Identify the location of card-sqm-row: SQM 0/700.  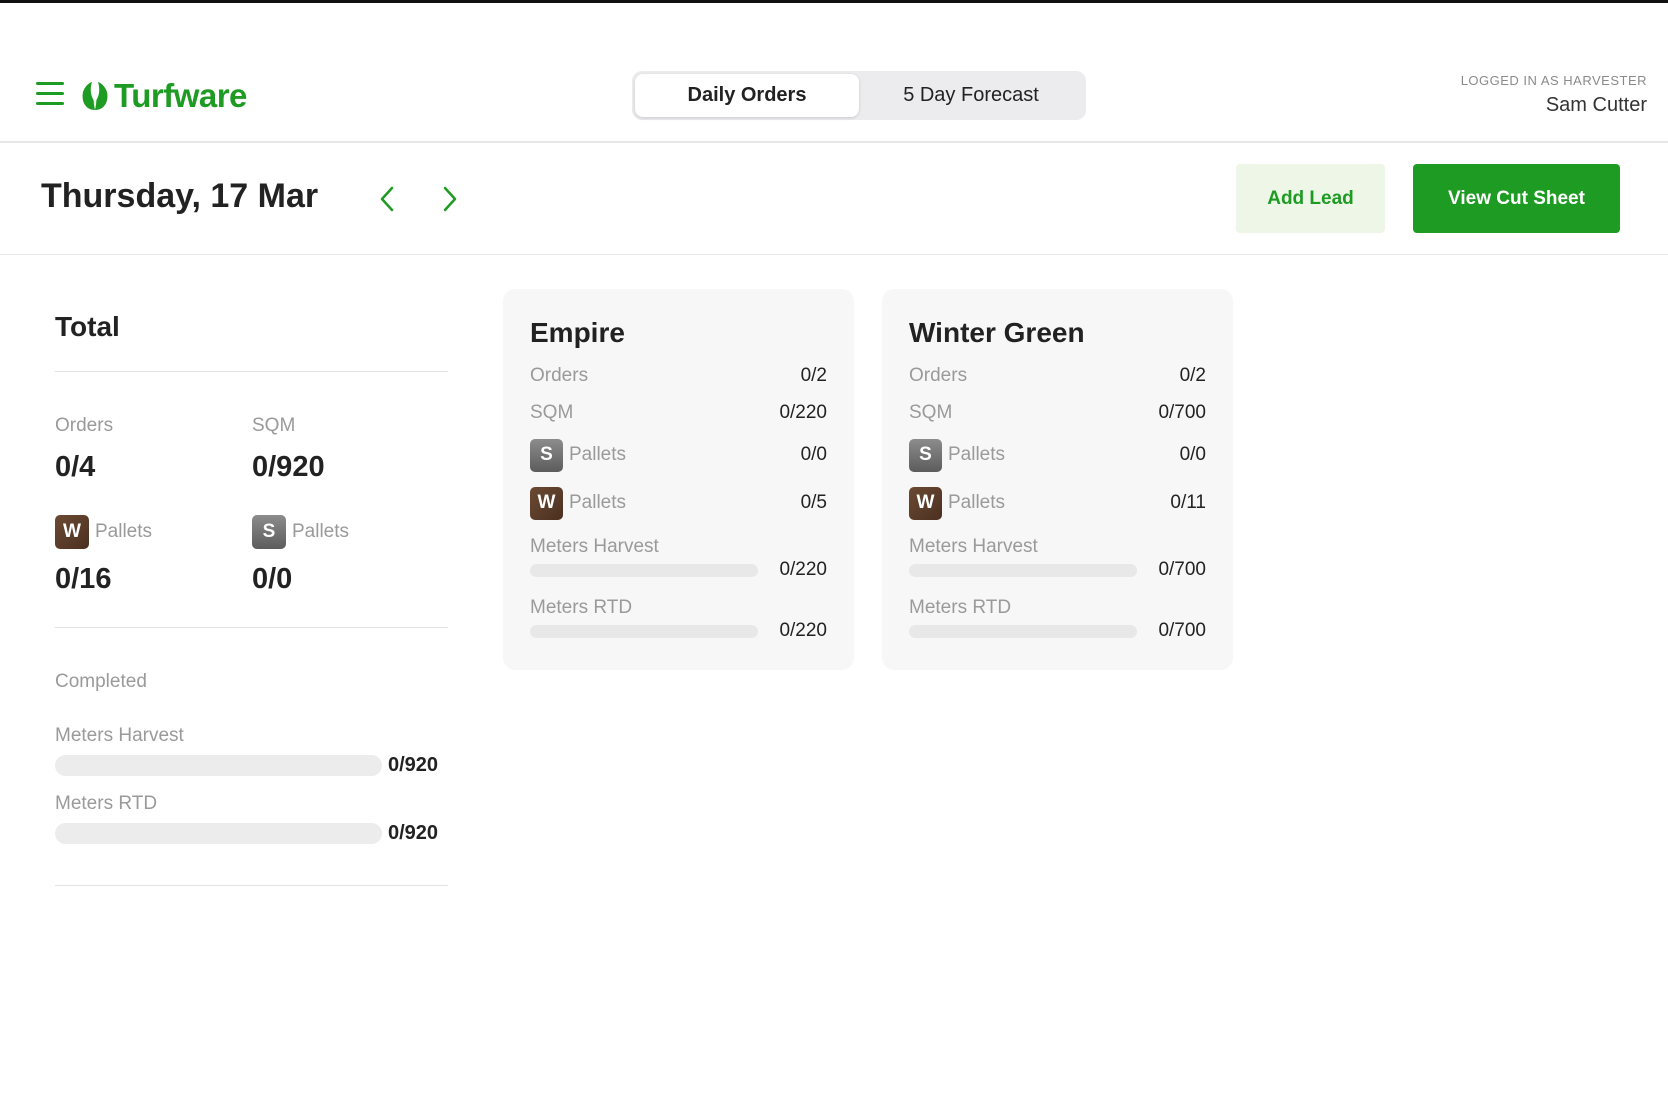
(1057, 413).